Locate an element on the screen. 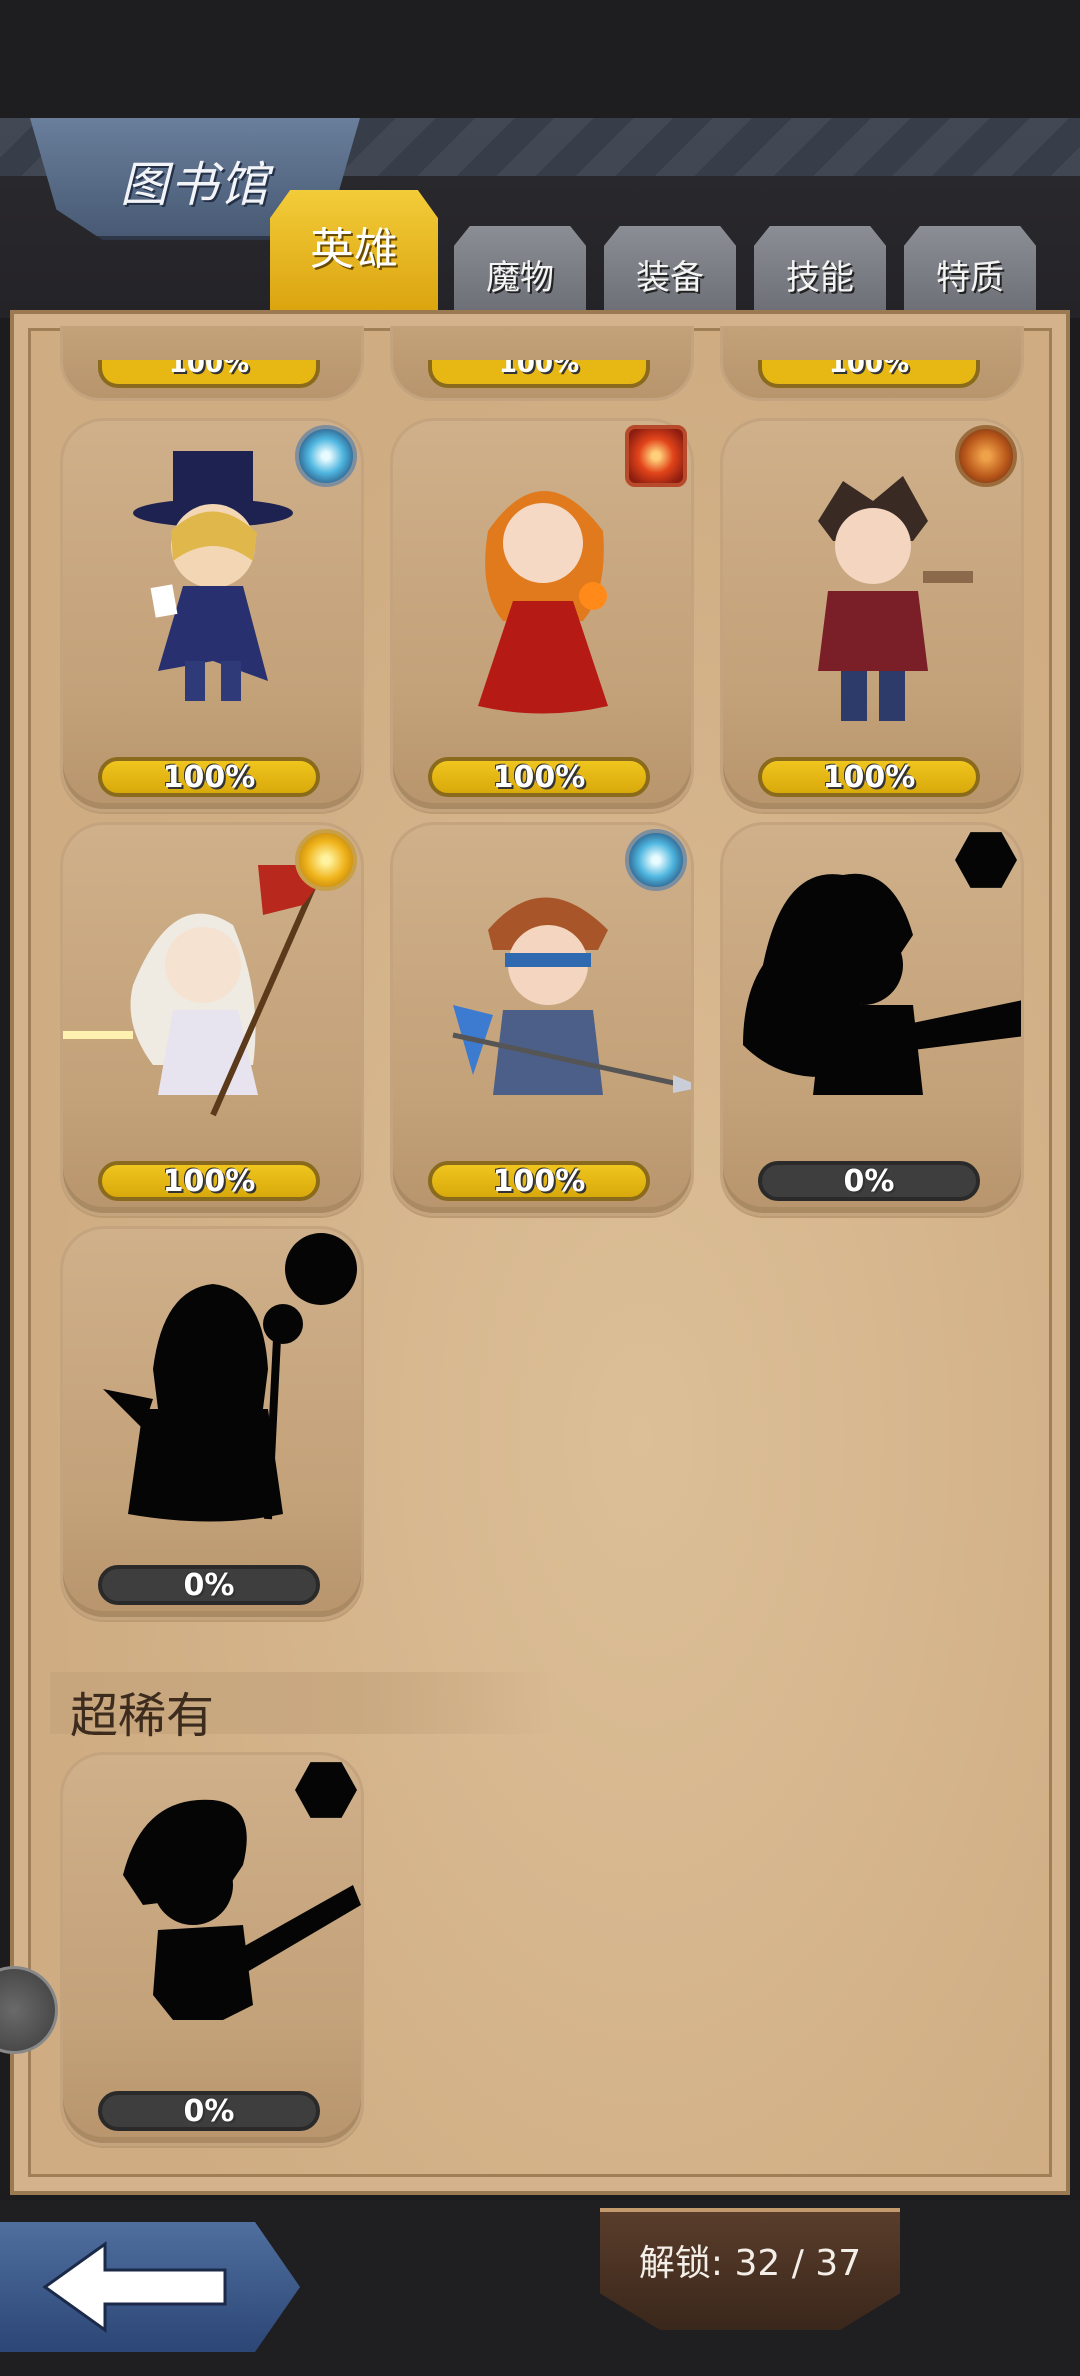 The image size is (1080, 2376). hero-card-flag-bearer: 100% is located at coordinates (212, 1019).